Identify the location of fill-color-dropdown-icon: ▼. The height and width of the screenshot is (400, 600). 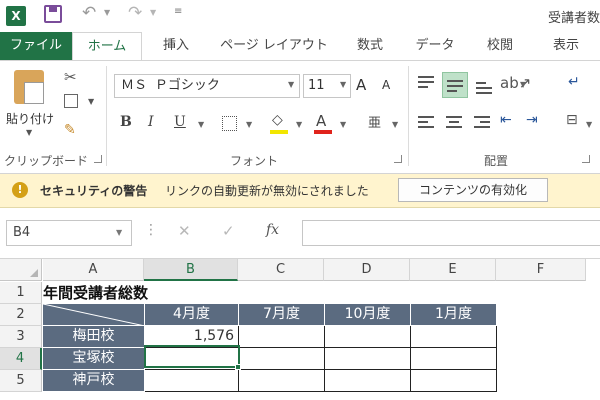
(299, 124).